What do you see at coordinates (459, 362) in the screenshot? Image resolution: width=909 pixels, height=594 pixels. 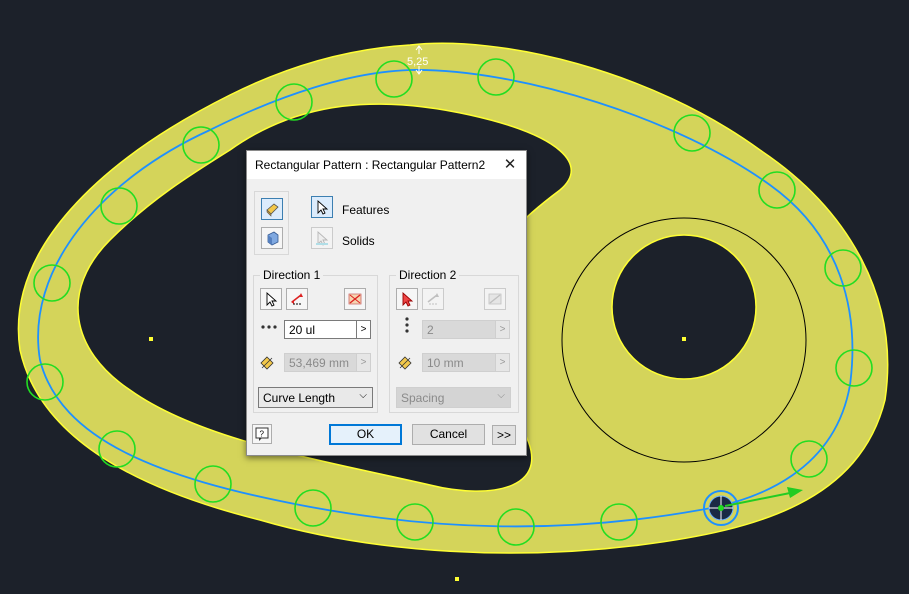 I see `direction2-spacing-input: 10 mm` at bounding box center [459, 362].